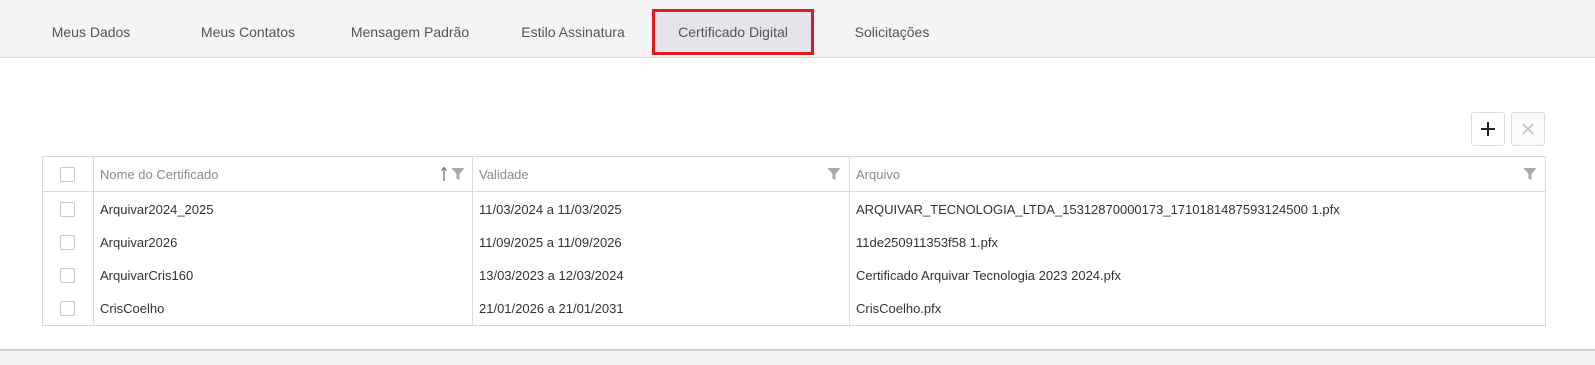 The image size is (1595, 365). I want to click on cell-validity: 13/03/2023 a 12/03/2024, so click(551, 275).